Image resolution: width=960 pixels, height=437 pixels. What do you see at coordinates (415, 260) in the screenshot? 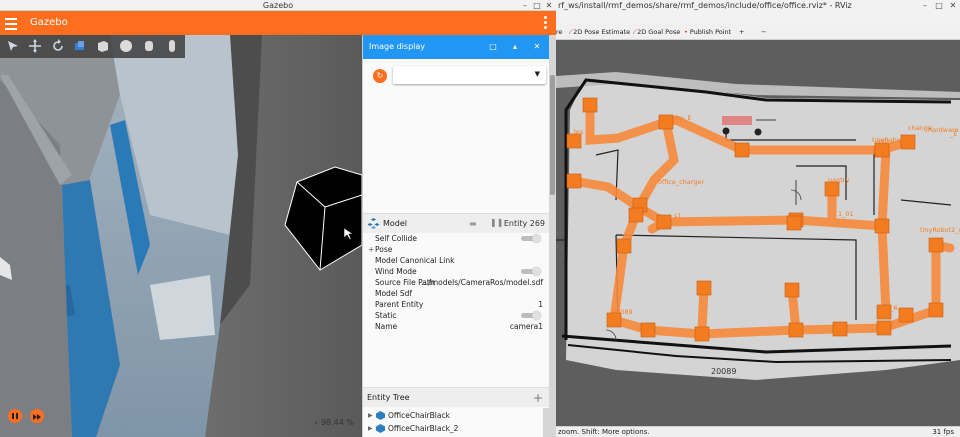
I see `property-canonical-link: Model Canonical Link` at bounding box center [415, 260].